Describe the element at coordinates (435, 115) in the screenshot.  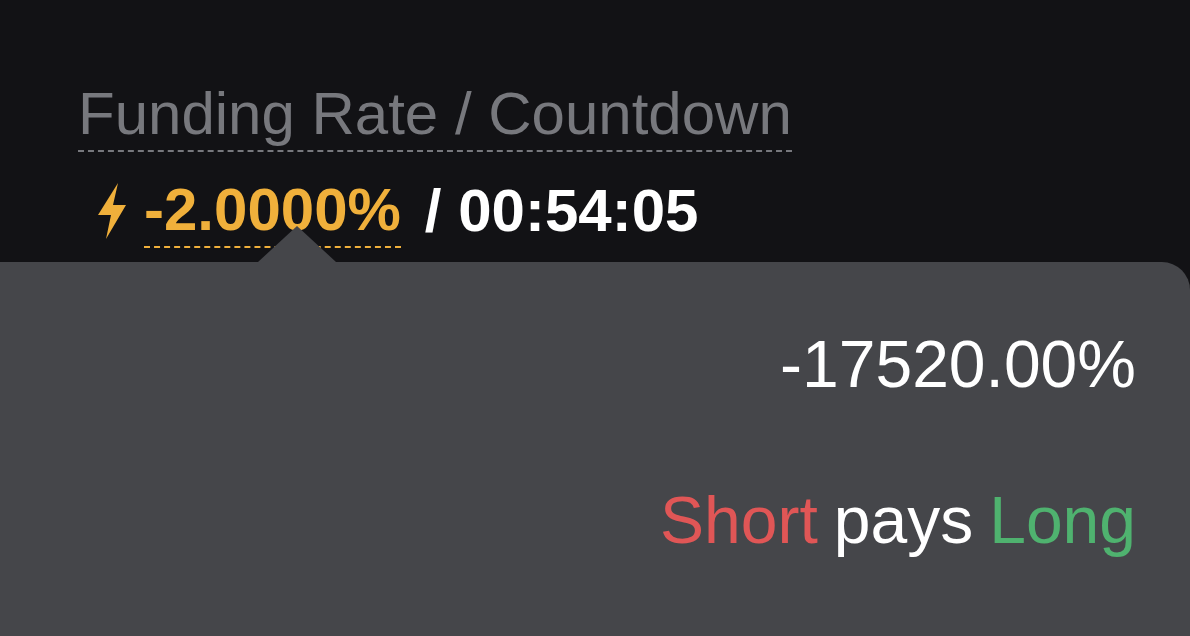
I see `funding-rate-label: Funding Rate / Countdown` at that location.